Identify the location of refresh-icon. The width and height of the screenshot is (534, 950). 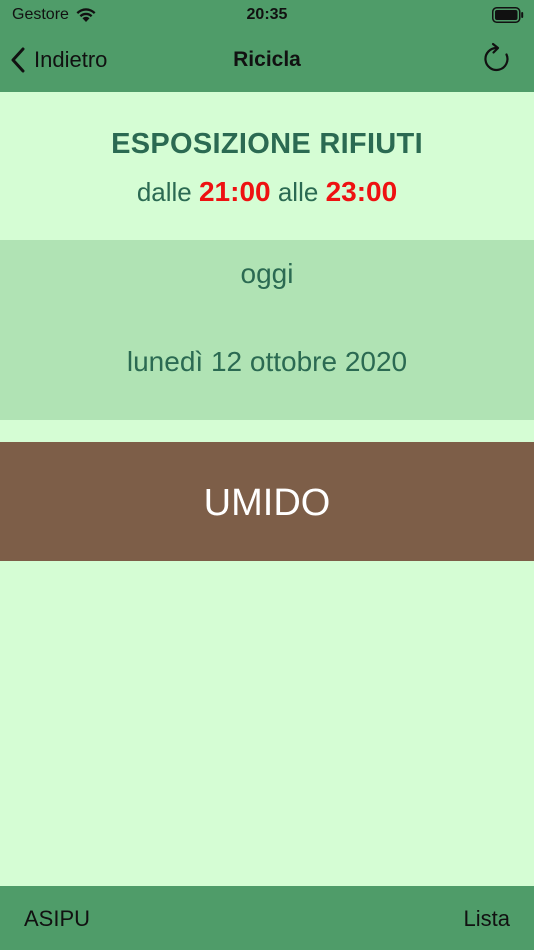
(497, 59).